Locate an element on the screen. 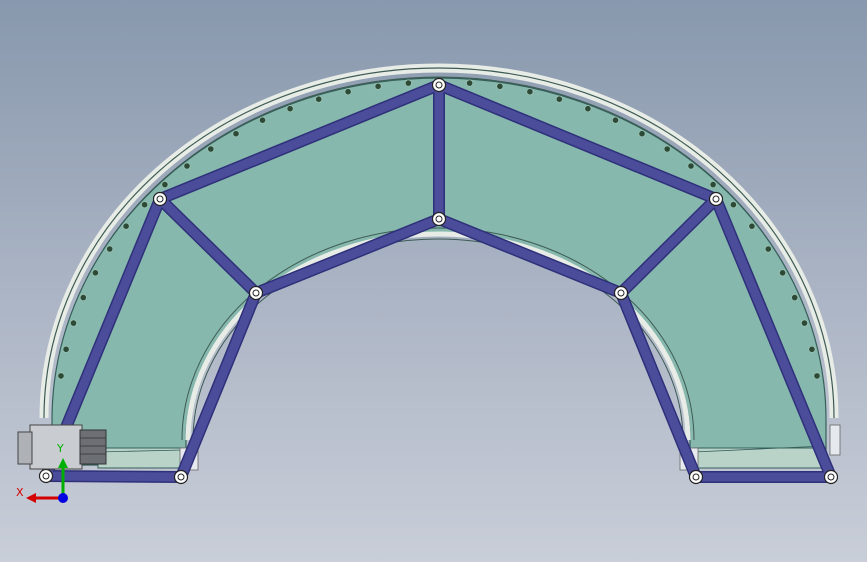 The height and width of the screenshot is (562, 867). right-side-bracket is located at coordinates (835, 440).